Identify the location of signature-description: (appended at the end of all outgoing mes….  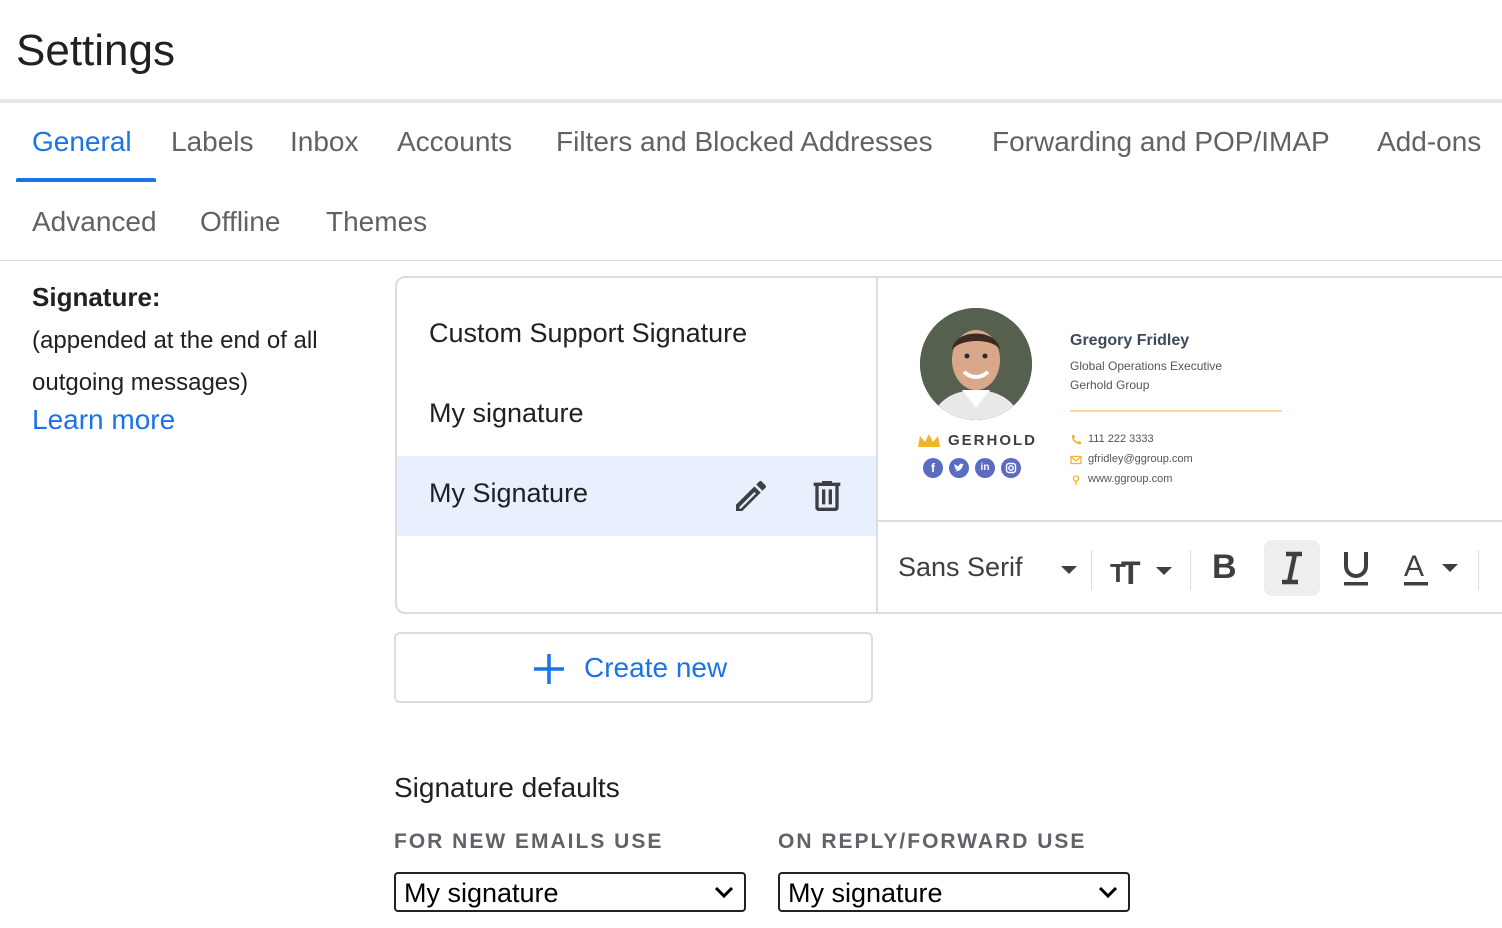
(175, 361).